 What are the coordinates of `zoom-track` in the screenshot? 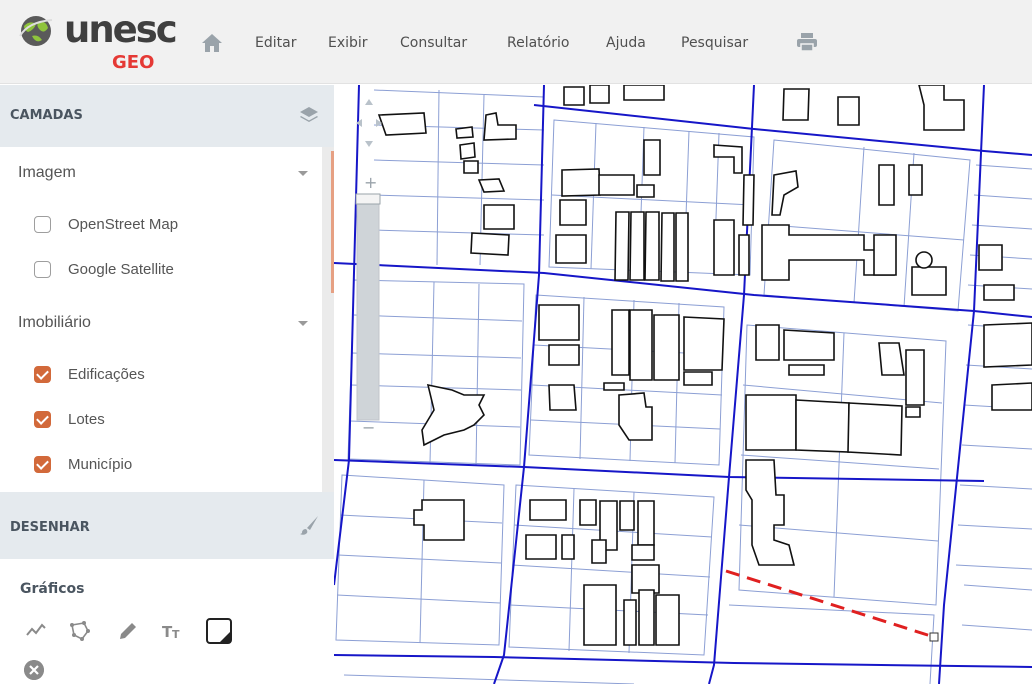 It's located at (368, 308).